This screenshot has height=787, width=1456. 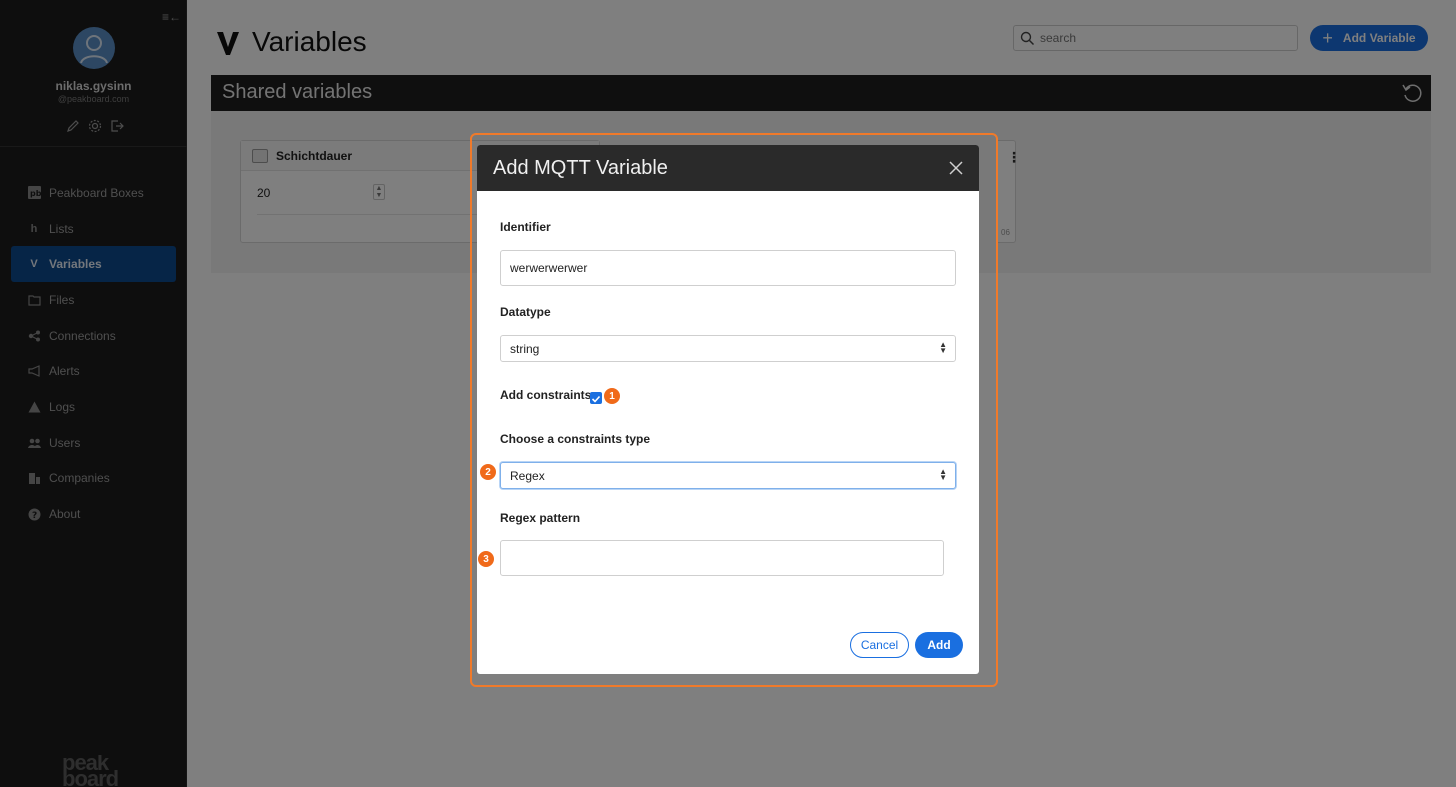 I want to click on constraints-type-selected-value: Regex, so click(x=527, y=476).